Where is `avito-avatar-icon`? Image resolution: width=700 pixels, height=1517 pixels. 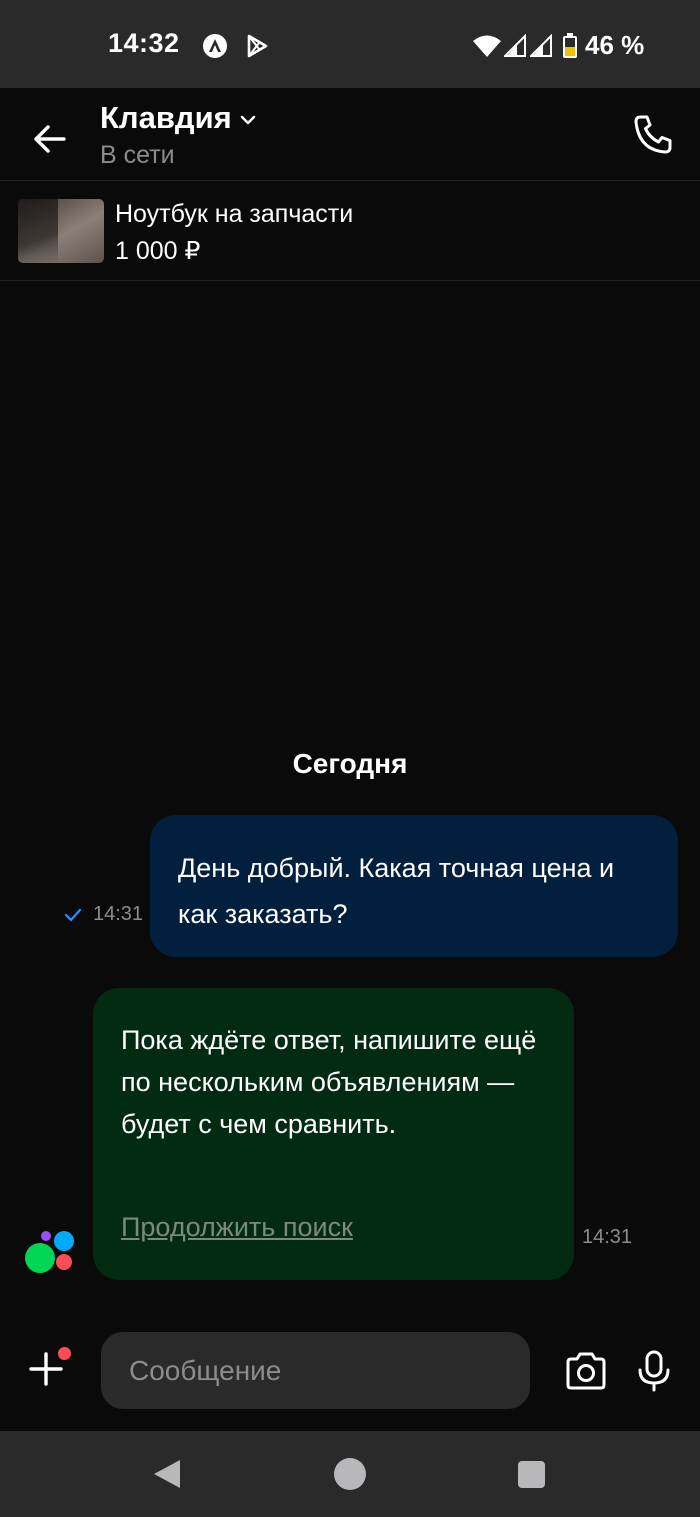 avito-avatar-icon is located at coordinates (49, 1252).